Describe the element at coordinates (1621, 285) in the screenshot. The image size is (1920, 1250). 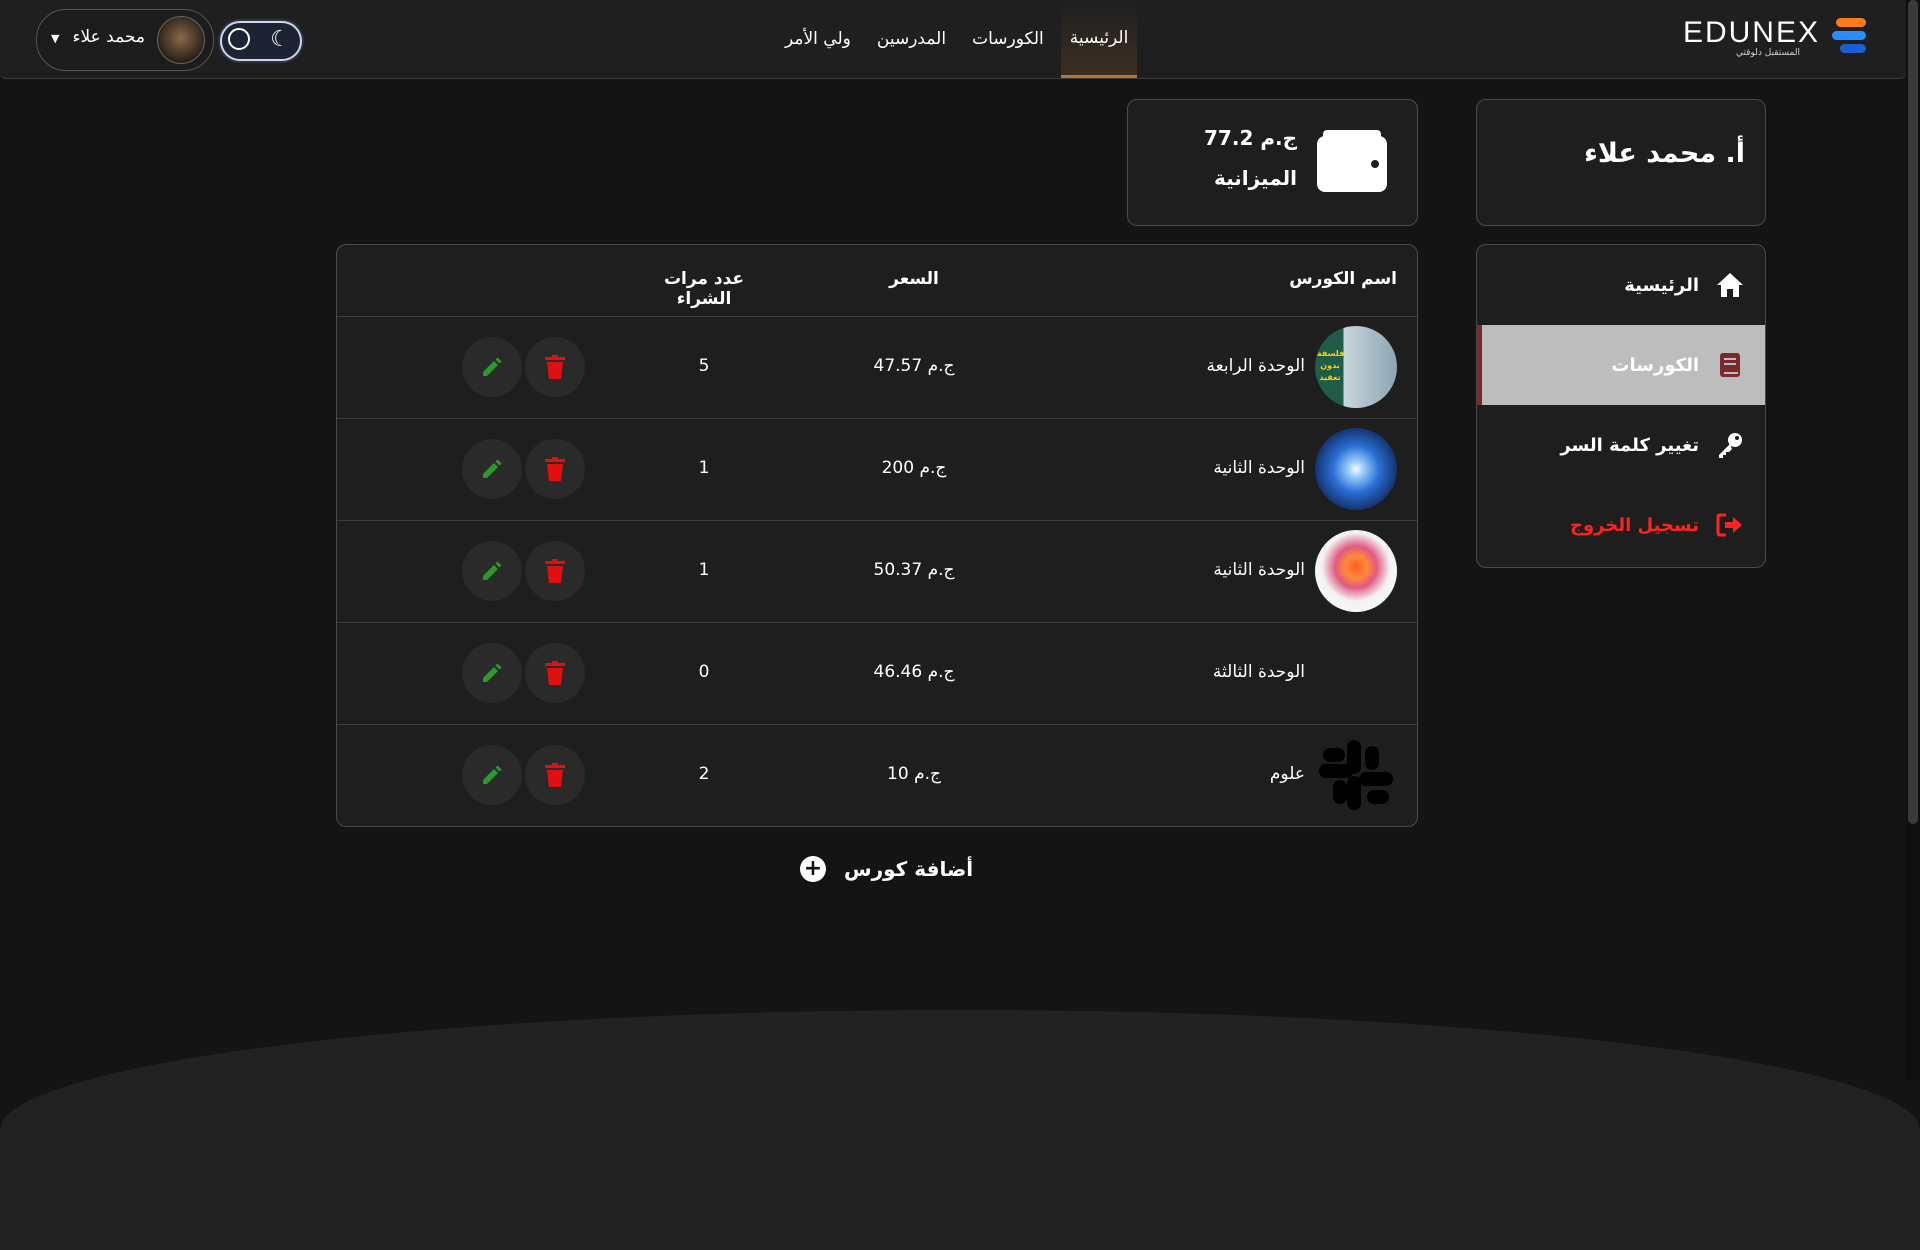
I see `menu-item-home: الرئيسية` at that location.